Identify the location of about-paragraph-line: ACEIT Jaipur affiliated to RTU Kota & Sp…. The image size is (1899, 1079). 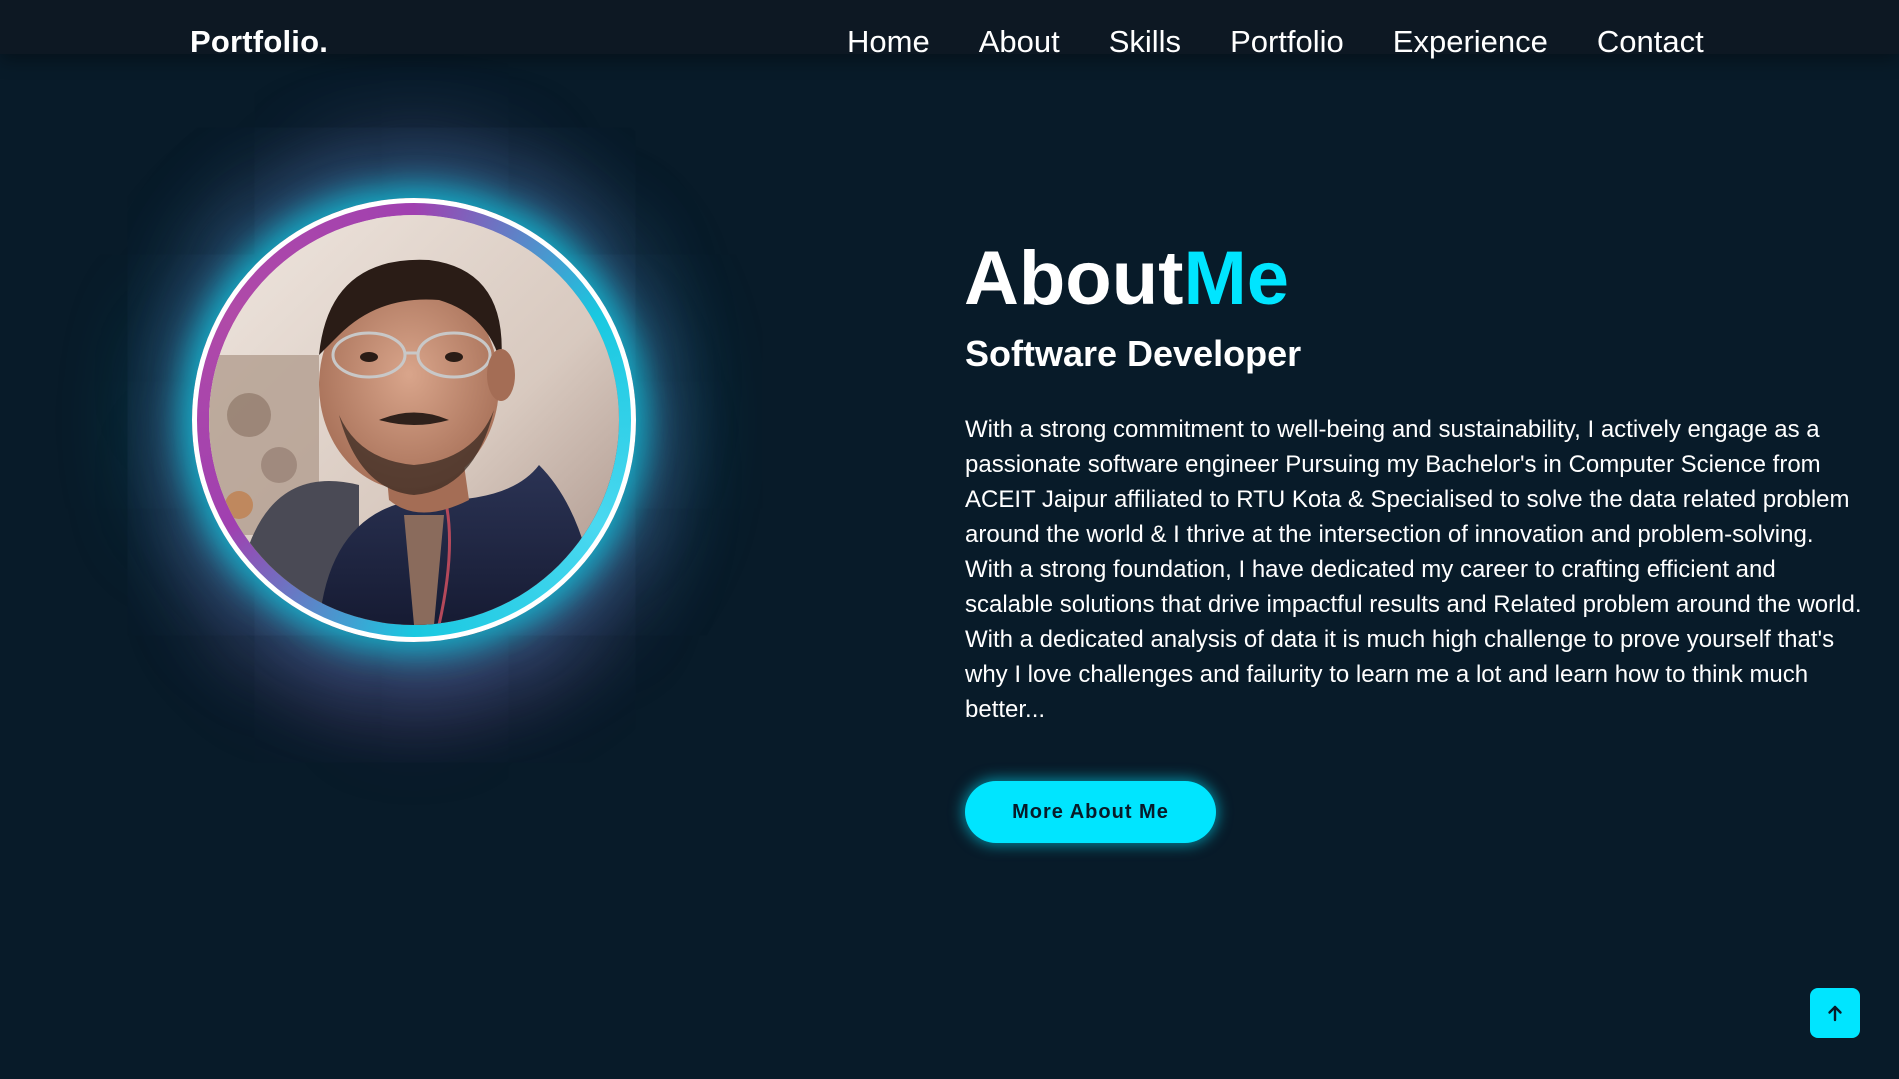
(1407, 499).